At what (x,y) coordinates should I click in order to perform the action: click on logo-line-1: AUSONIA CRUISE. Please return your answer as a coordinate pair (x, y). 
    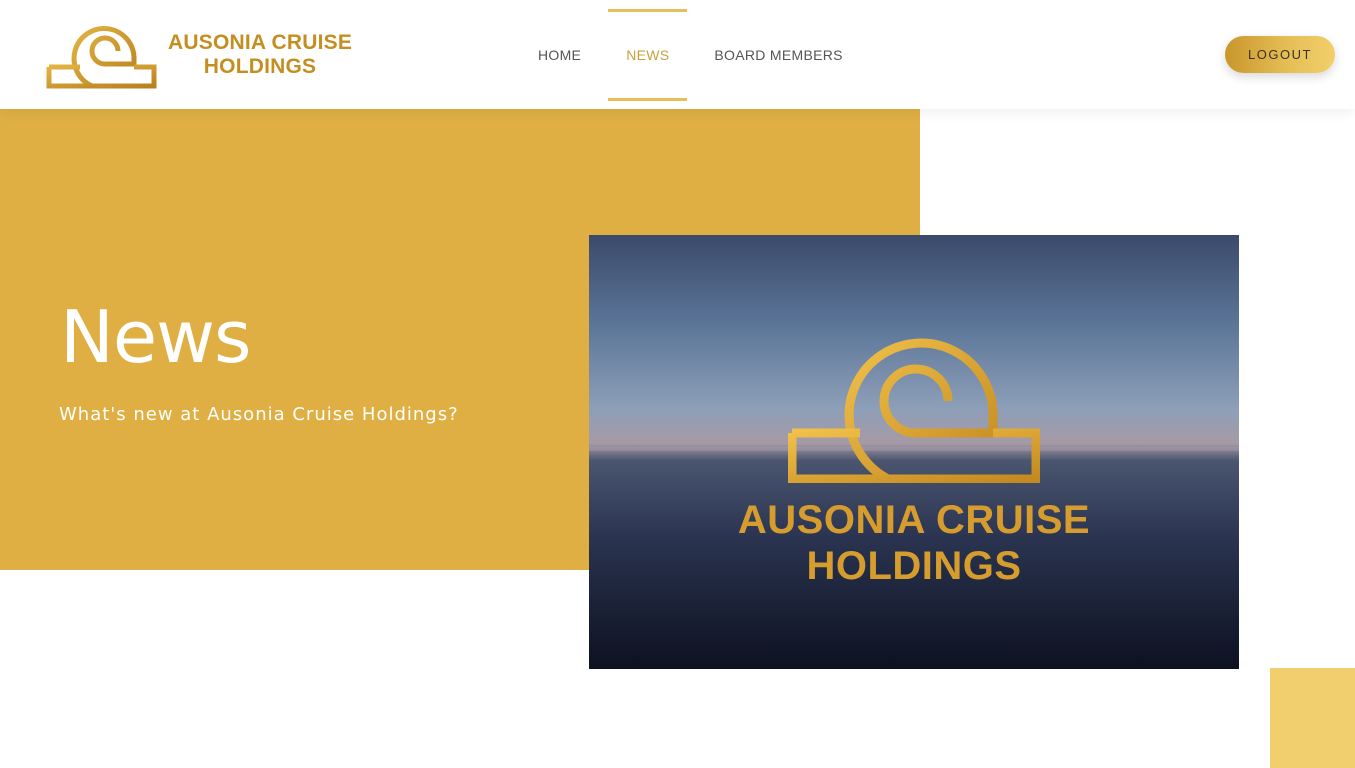
    Looking at the image, I should click on (260, 42).